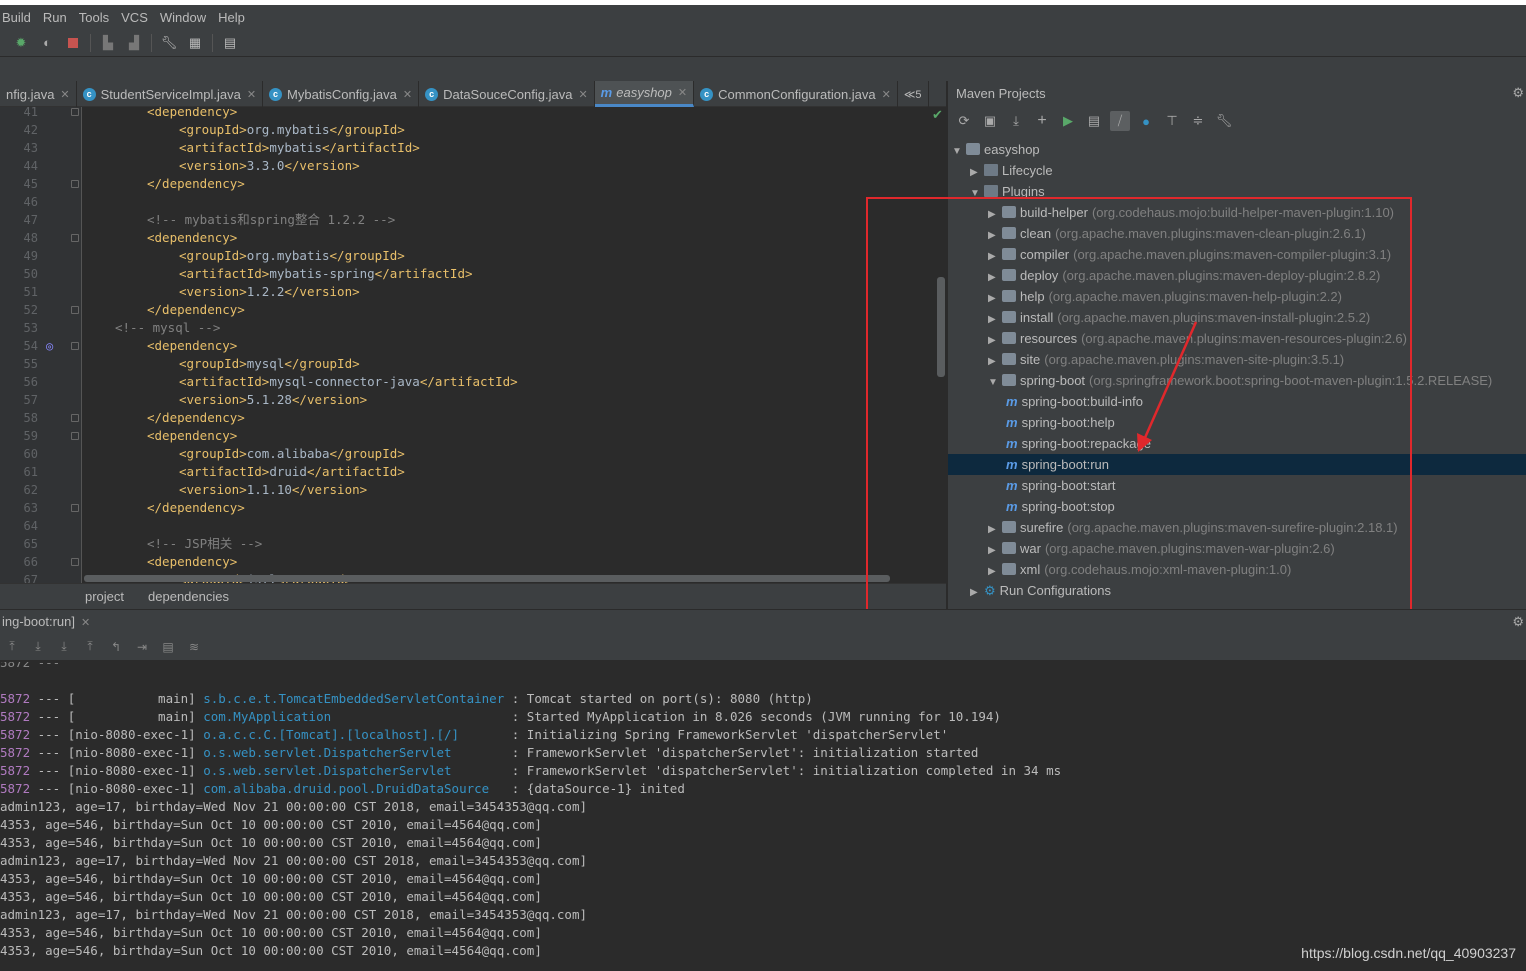 This screenshot has height=971, width=1526. I want to click on maven-tree-node: ▼easyshop, so click(996, 149).